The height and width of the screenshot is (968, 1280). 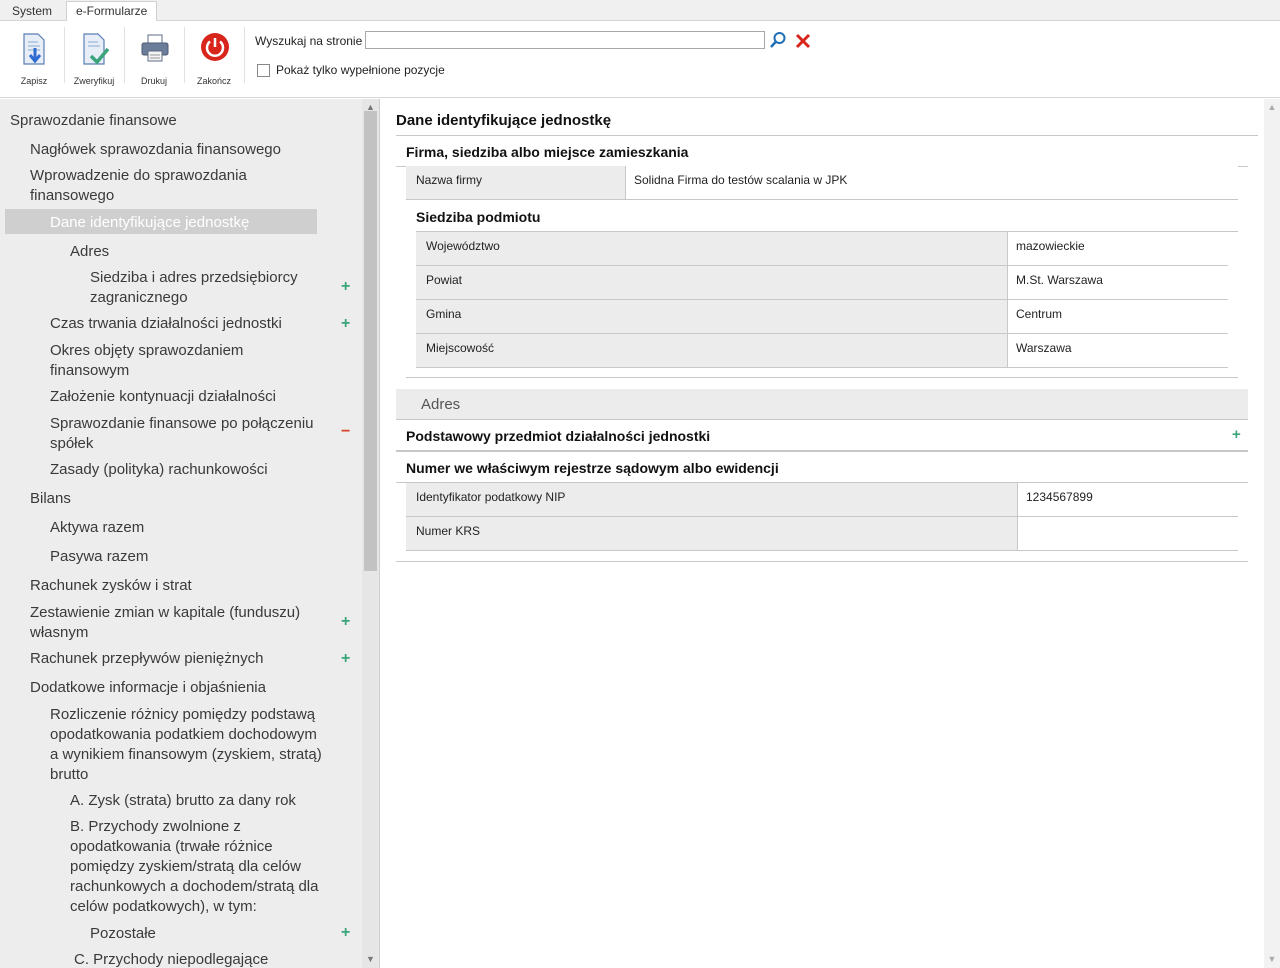 What do you see at coordinates (1118, 282) in the screenshot?
I see `field-value: M.St. Warszawa` at bounding box center [1118, 282].